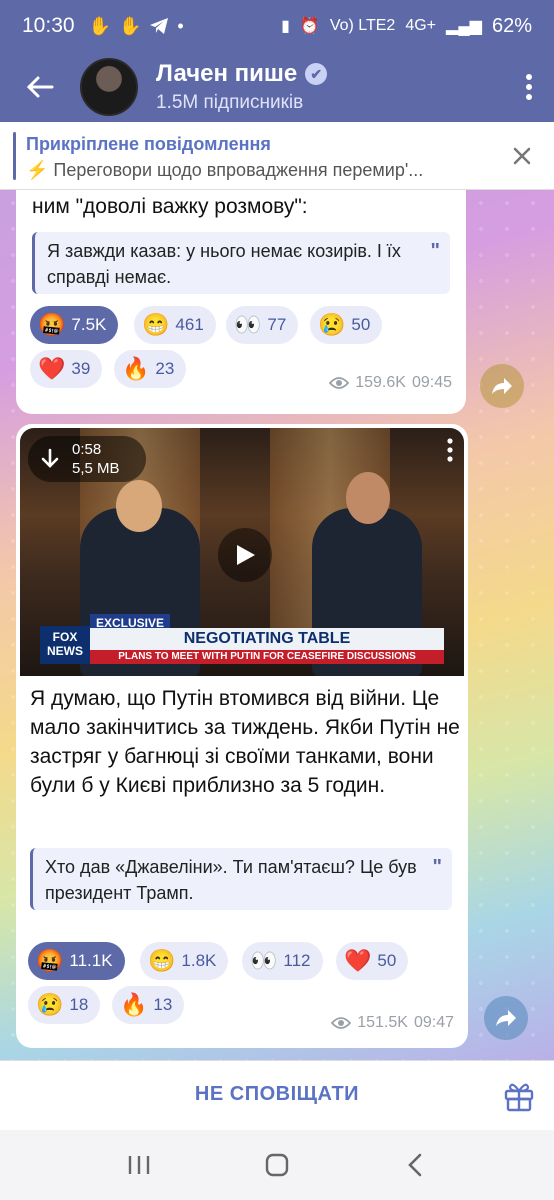 This screenshot has width=554, height=1200. I want to click on back-arrow-icon, so click(40, 87).